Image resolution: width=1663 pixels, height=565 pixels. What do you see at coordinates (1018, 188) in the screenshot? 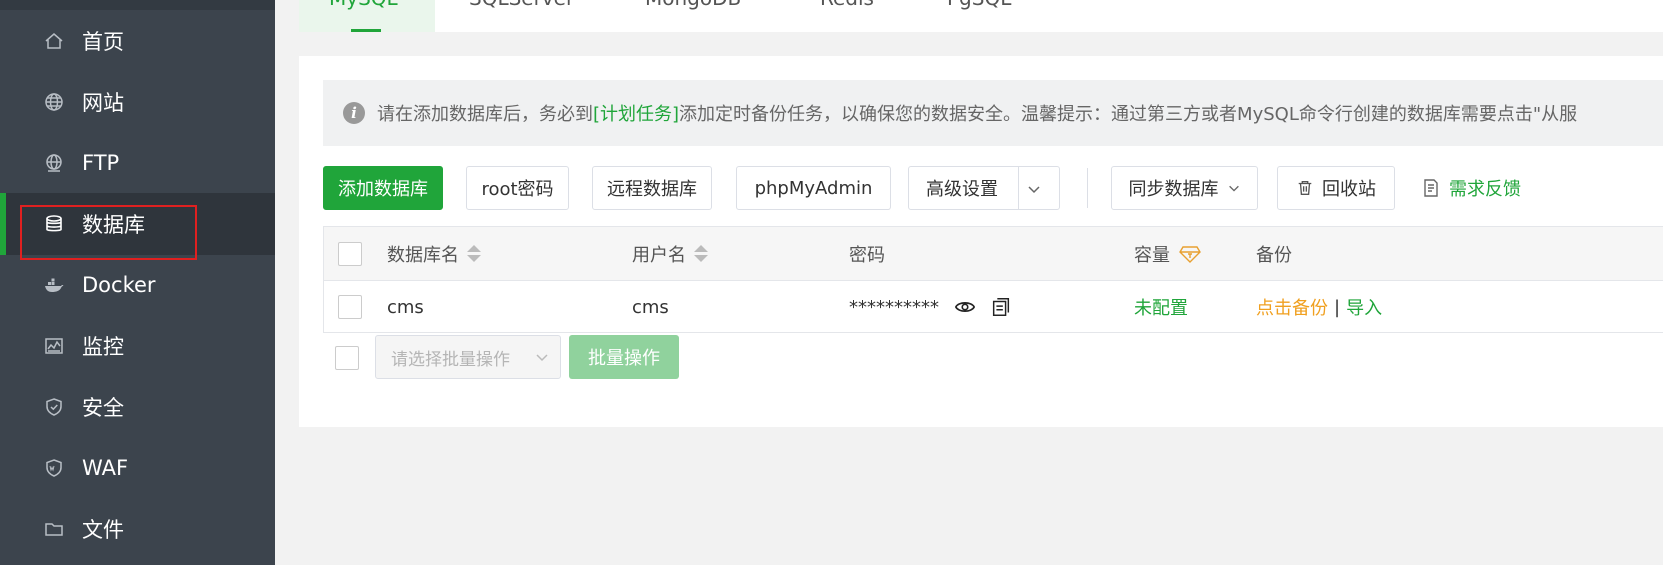
I see `split-divider` at bounding box center [1018, 188].